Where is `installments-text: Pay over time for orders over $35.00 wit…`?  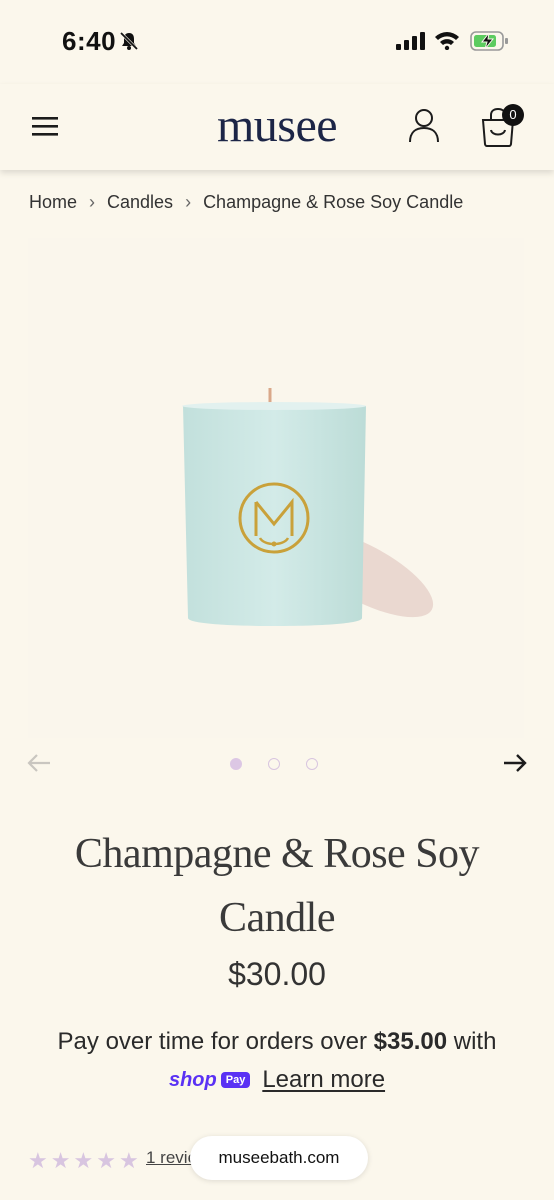 installments-text: Pay over time for orders over $35.00 wit… is located at coordinates (277, 1042).